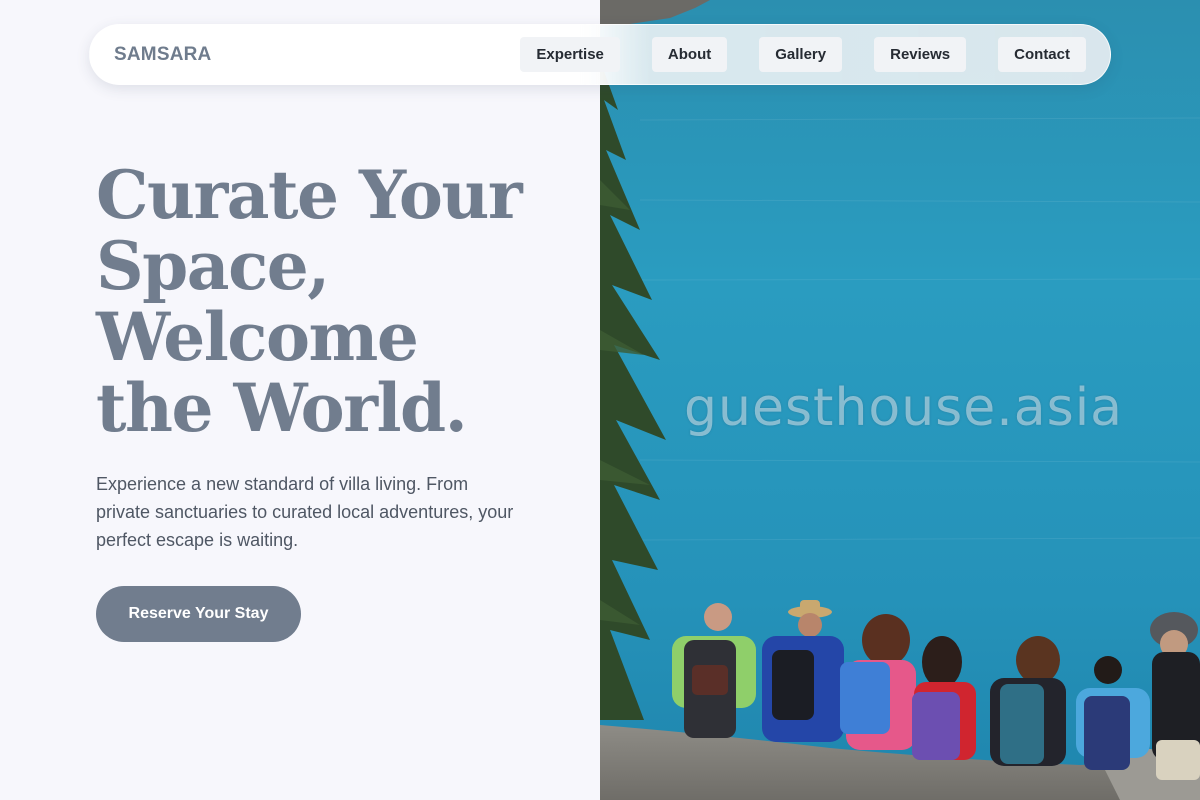 Image resolution: width=1200 pixels, height=800 pixels. What do you see at coordinates (689, 54) in the screenshot?
I see `nav-link-about: About` at bounding box center [689, 54].